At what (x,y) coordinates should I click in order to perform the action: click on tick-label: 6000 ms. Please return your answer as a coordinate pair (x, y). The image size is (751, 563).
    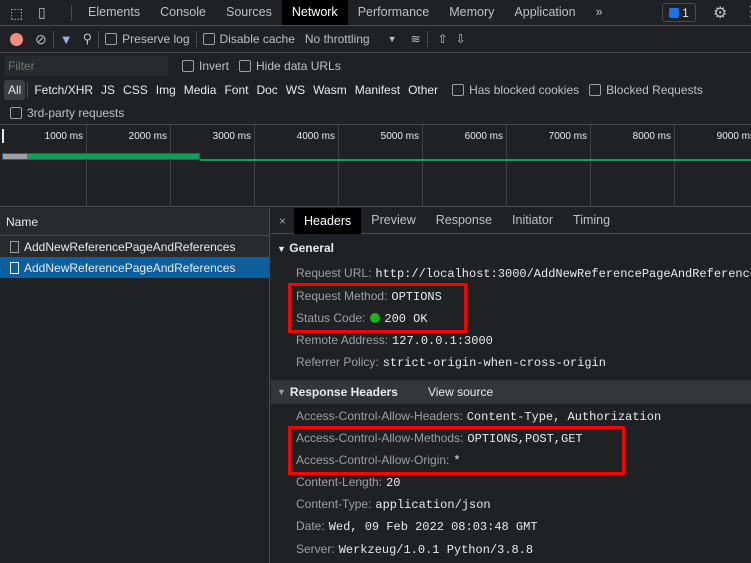
    Looking at the image, I should click on (483, 136).